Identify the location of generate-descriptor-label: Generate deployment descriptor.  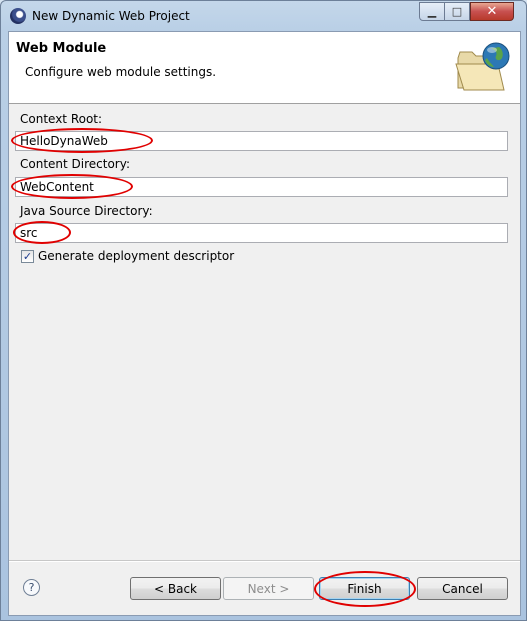
(136, 256).